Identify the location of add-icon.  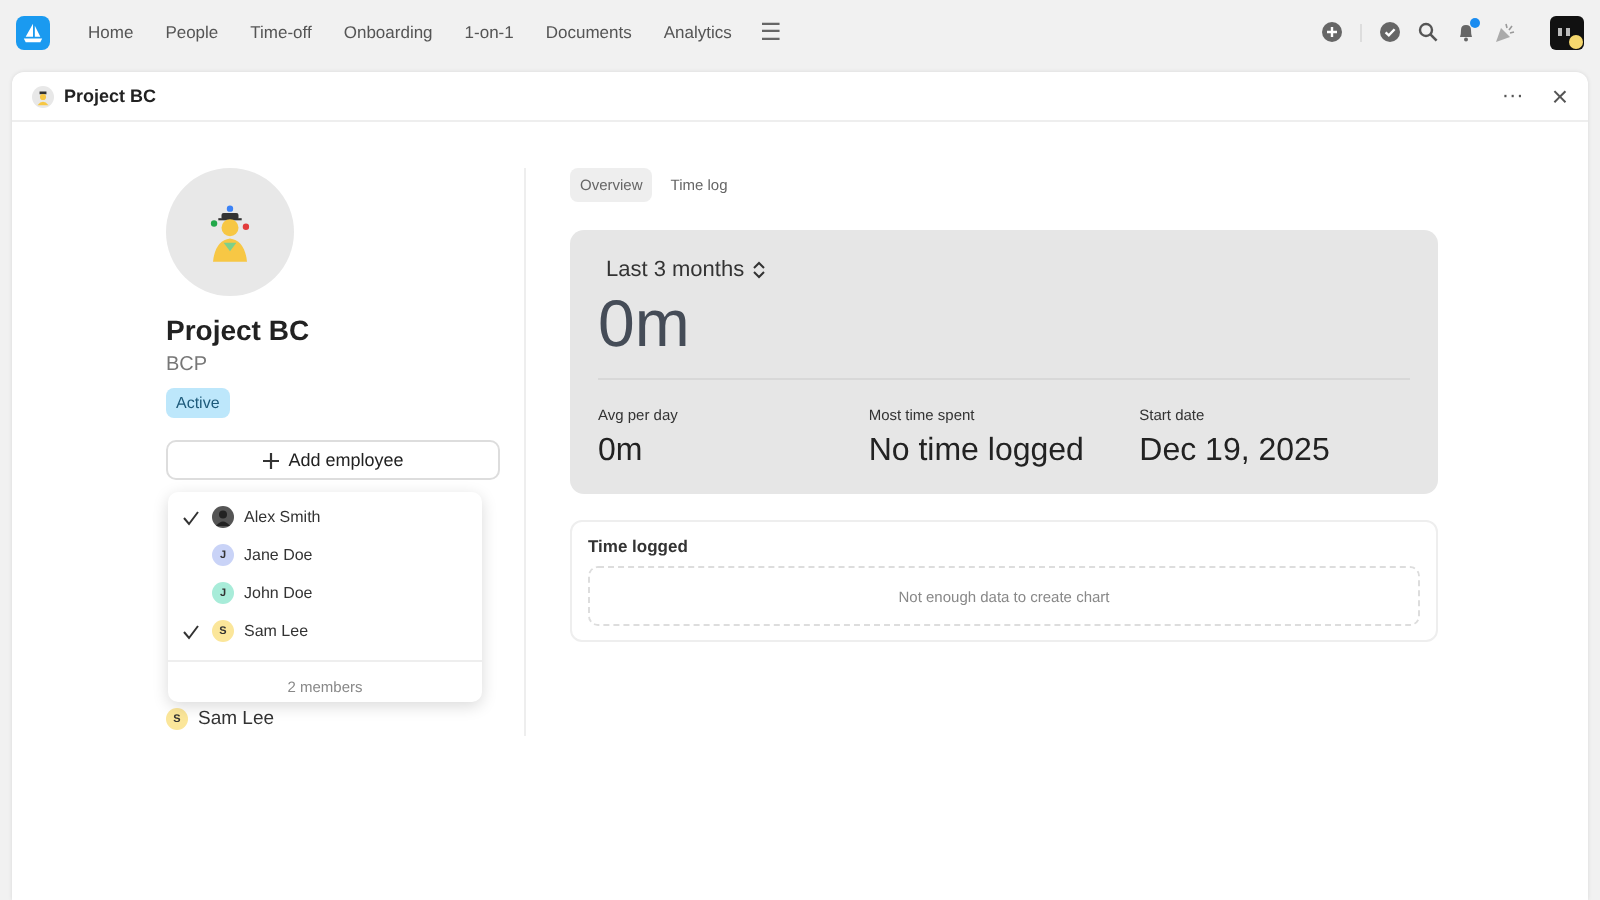
(1332, 32).